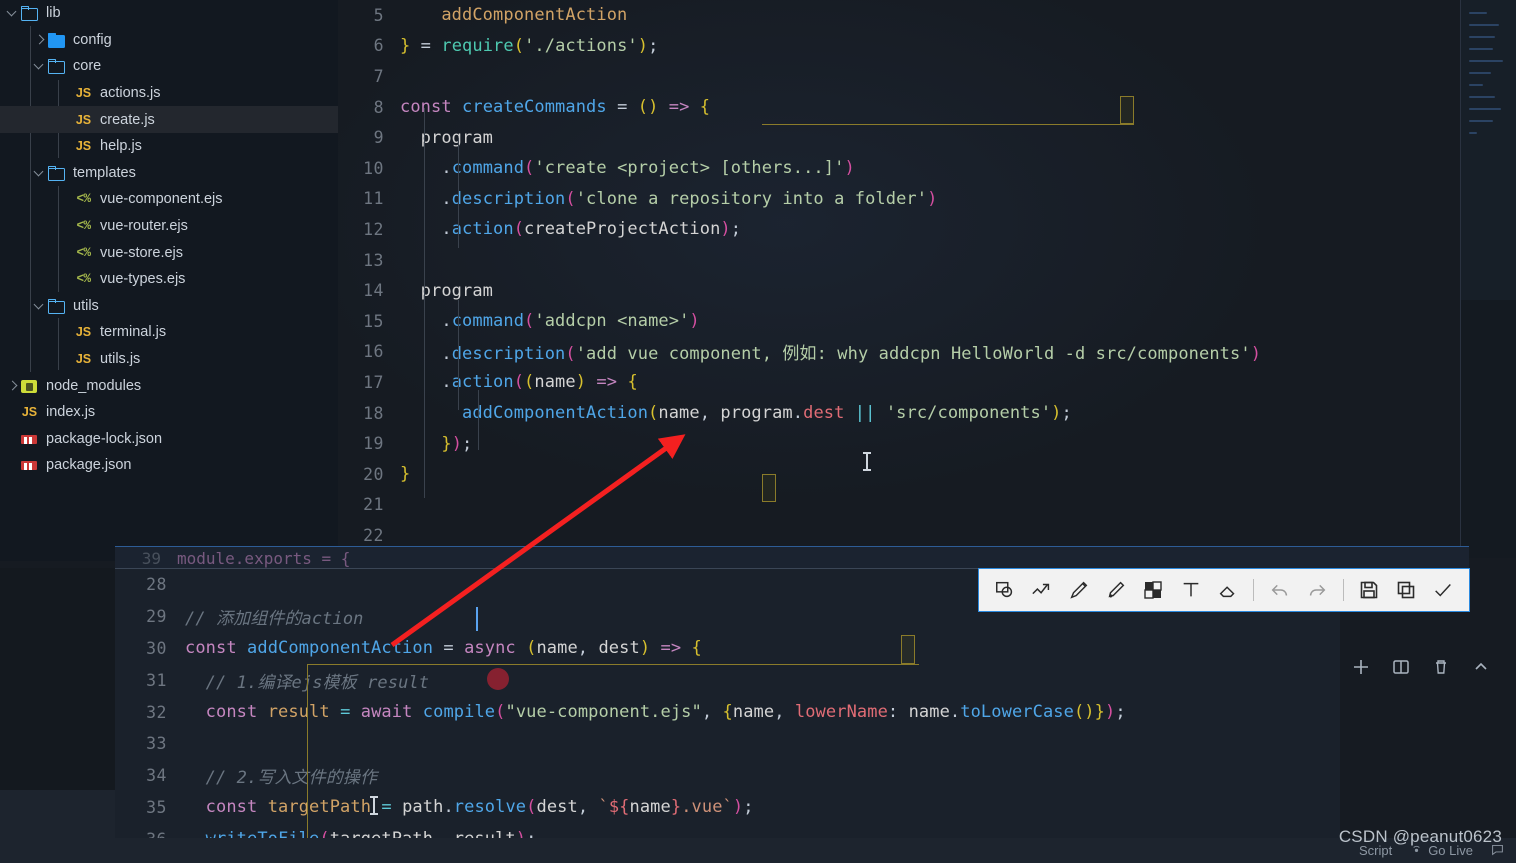 The height and width of the screenshot is (863, 1516). I want to click on tree-item-vue-store-ejs: <% vue-store.ejs, so click(169, 252).